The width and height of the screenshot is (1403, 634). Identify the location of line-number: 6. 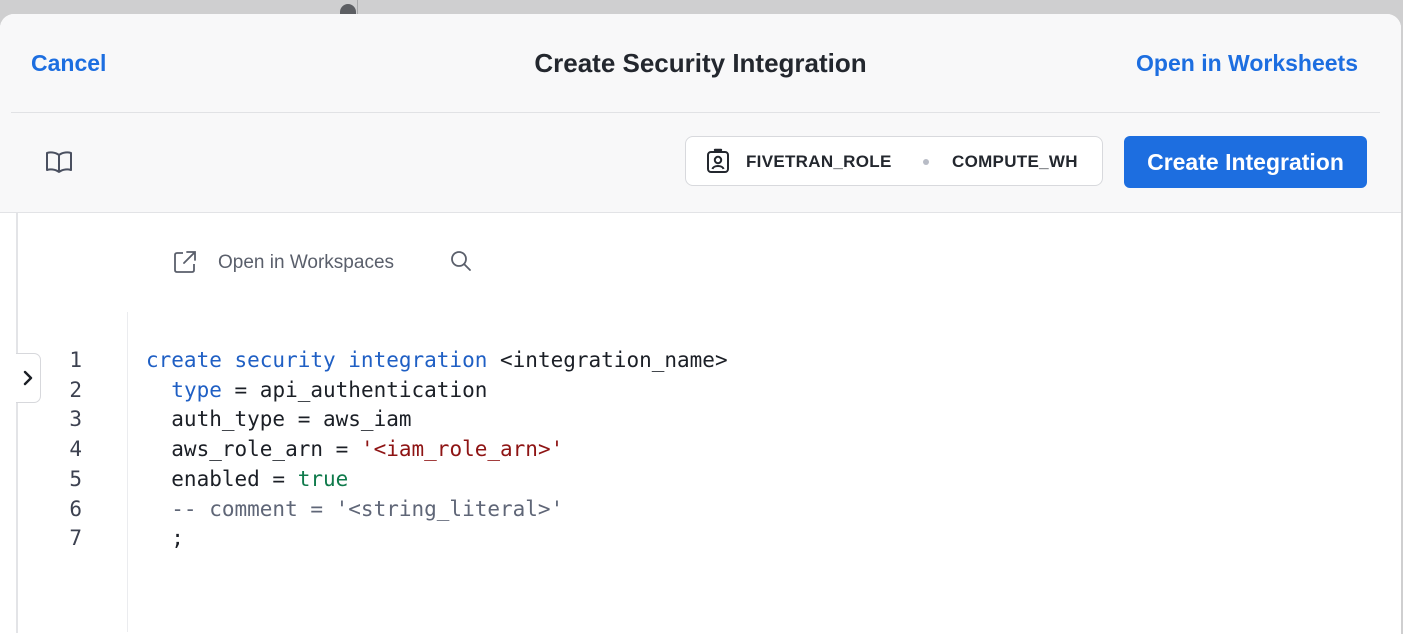
(75, 508).